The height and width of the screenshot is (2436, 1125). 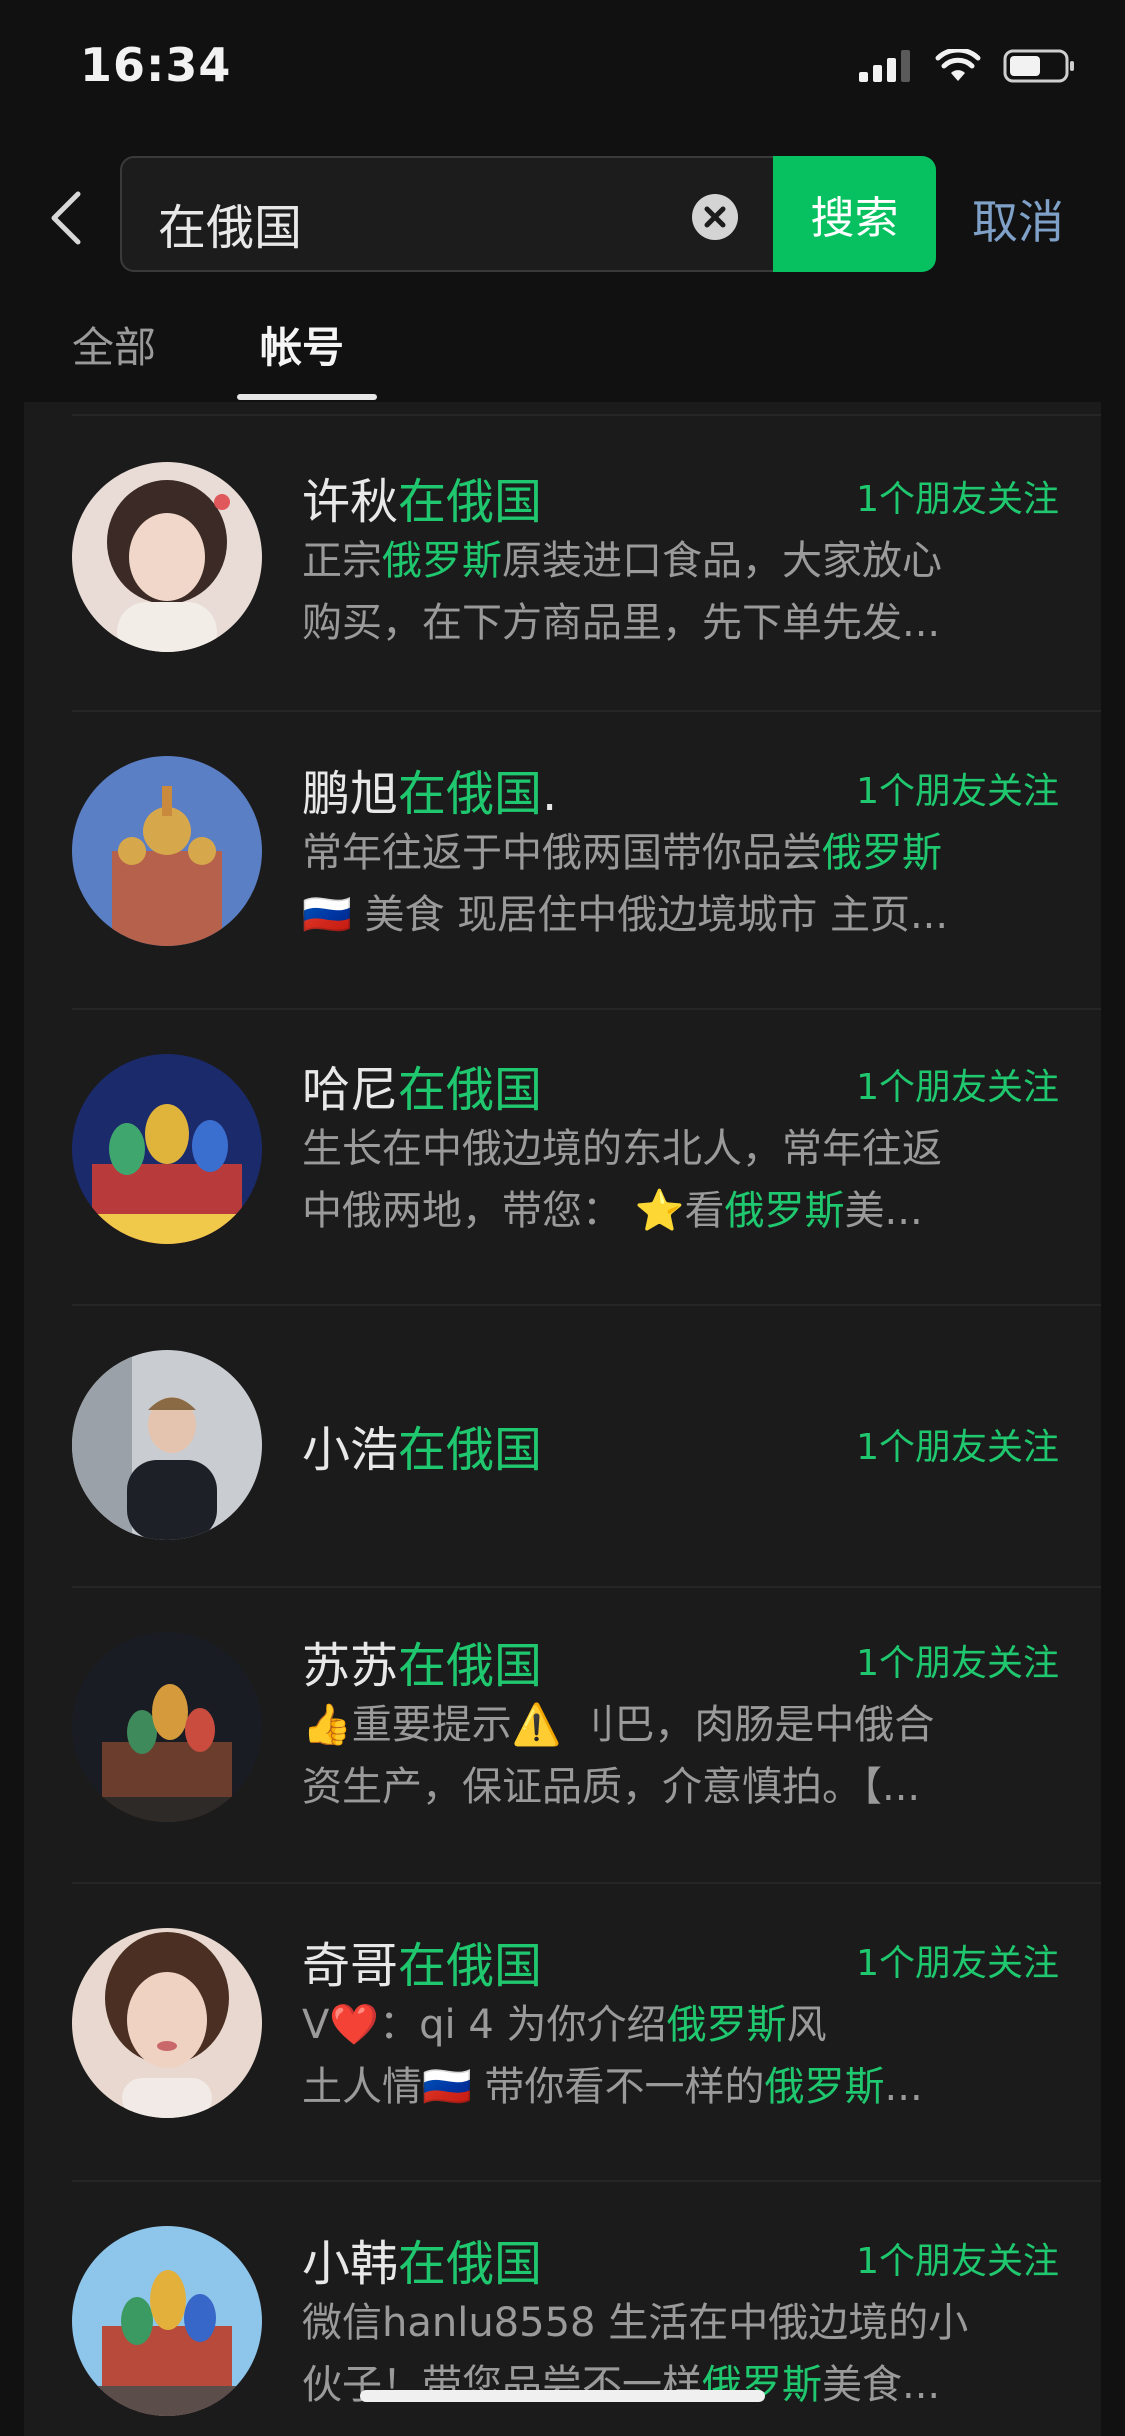 What do you see at coordinates (562, 1445) in the screenshot?
I see `list-item: 小浩在俄国 1个朋友关注` at bounding box center [562, 1445].